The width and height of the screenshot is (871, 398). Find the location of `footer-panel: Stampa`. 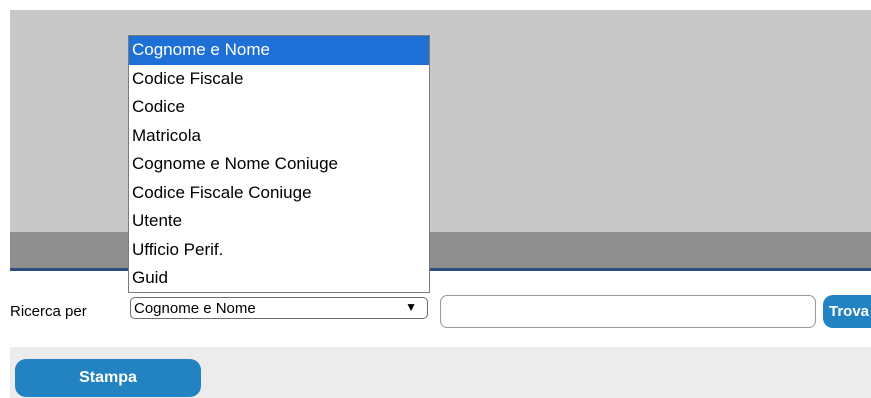

footer-panel: Stampa is located at coordinates (440, 372).